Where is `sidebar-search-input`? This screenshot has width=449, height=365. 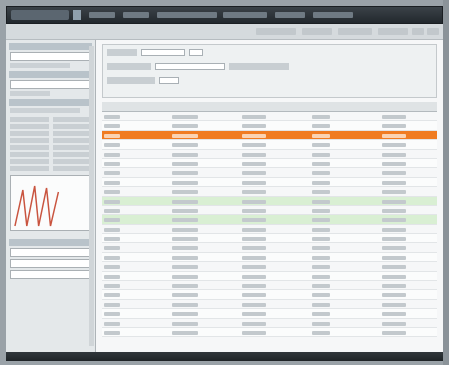
sidebar-search-input is located at coordinates (50, 56).